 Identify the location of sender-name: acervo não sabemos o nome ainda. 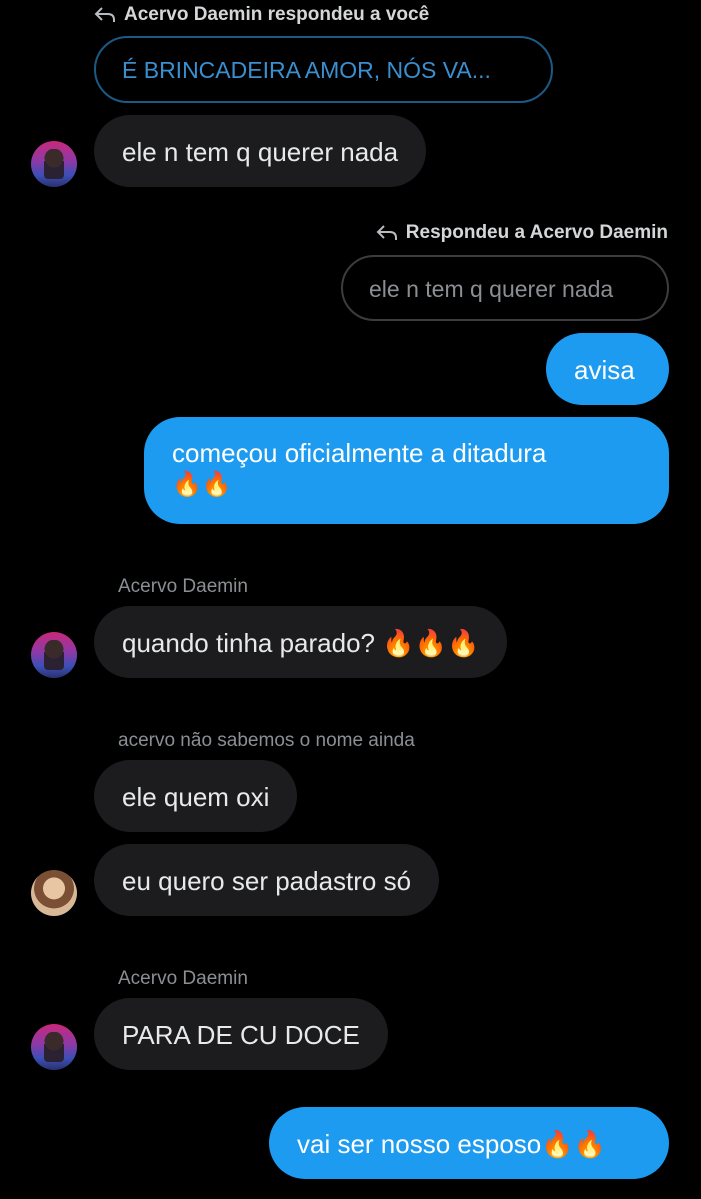
(266, 740).